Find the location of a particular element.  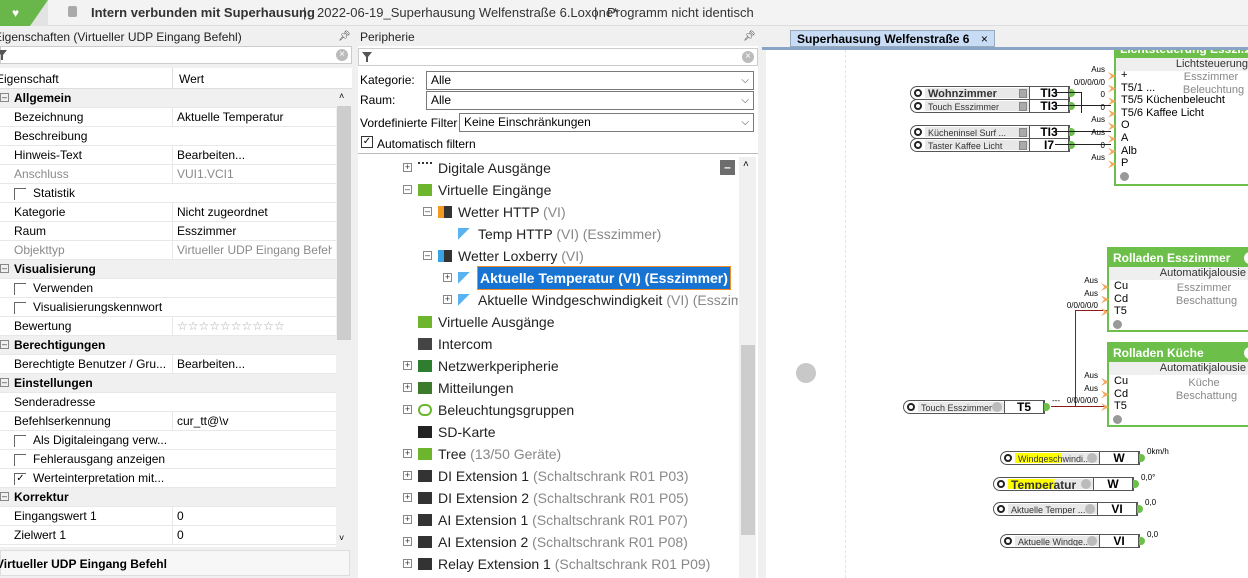

property-row: Objekttyp Virtueller UDP Eingang Befehl is located at coordinates (168, 250).